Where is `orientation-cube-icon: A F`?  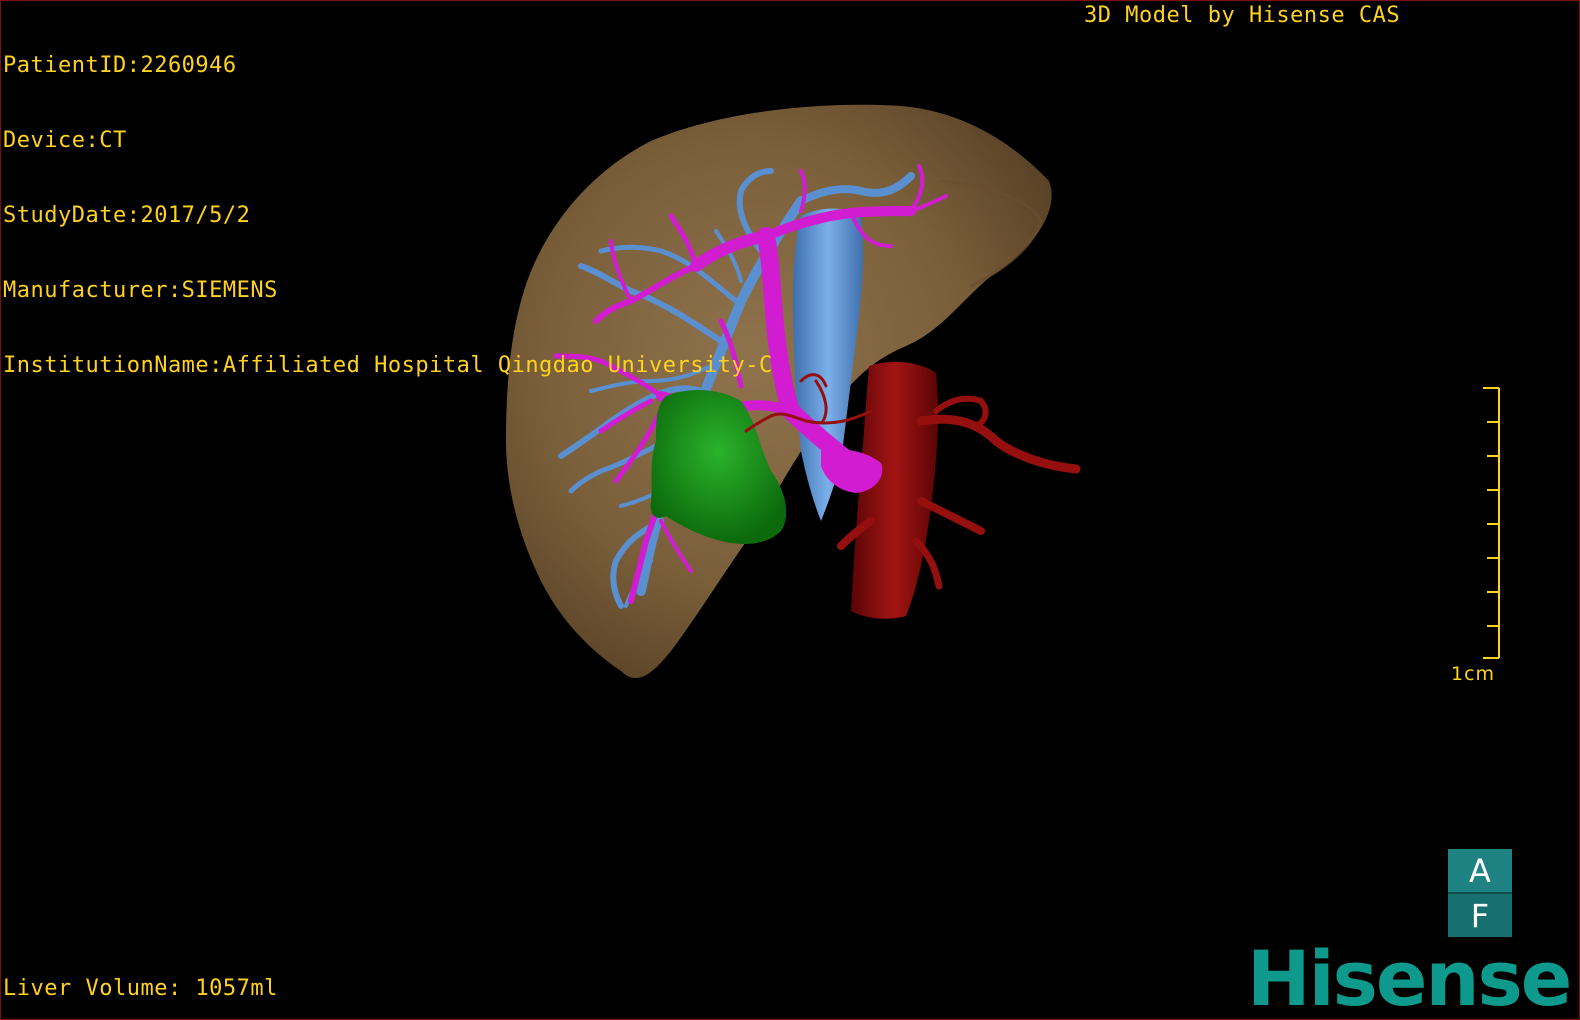
orientation-cube-icon: A F is located at coordinates (1480, 893).